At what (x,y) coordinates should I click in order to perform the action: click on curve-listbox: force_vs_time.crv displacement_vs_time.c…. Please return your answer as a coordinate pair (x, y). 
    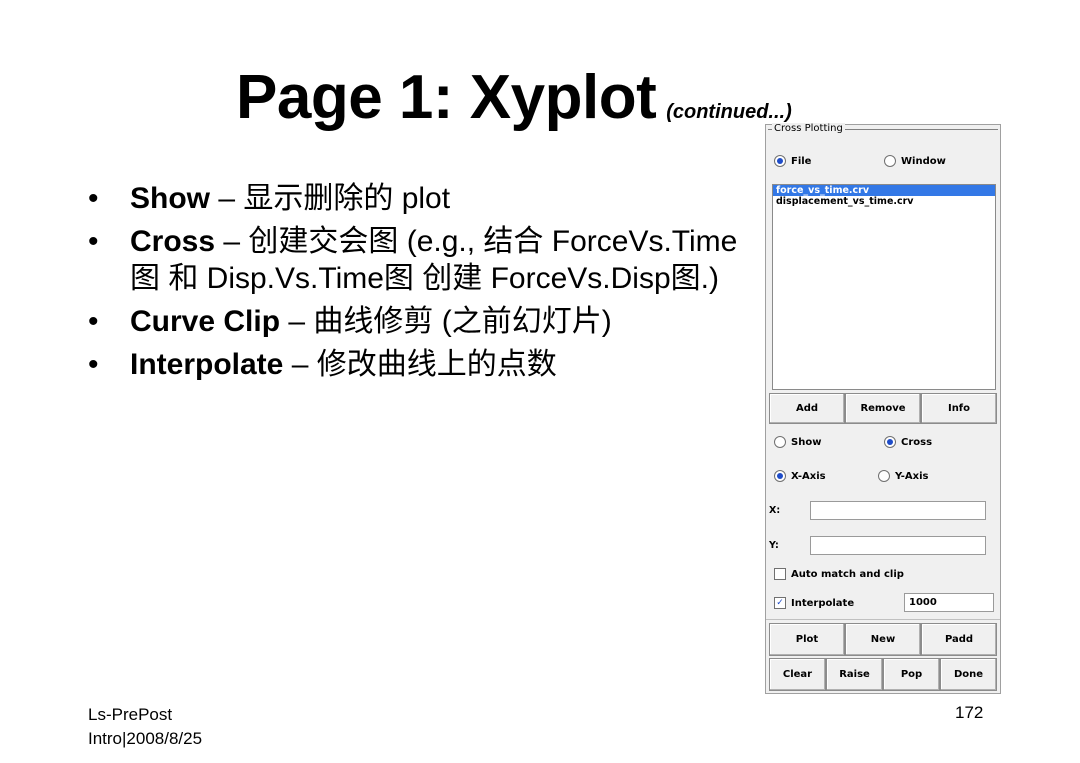
    Looking at the image, I should click on (884, 287).